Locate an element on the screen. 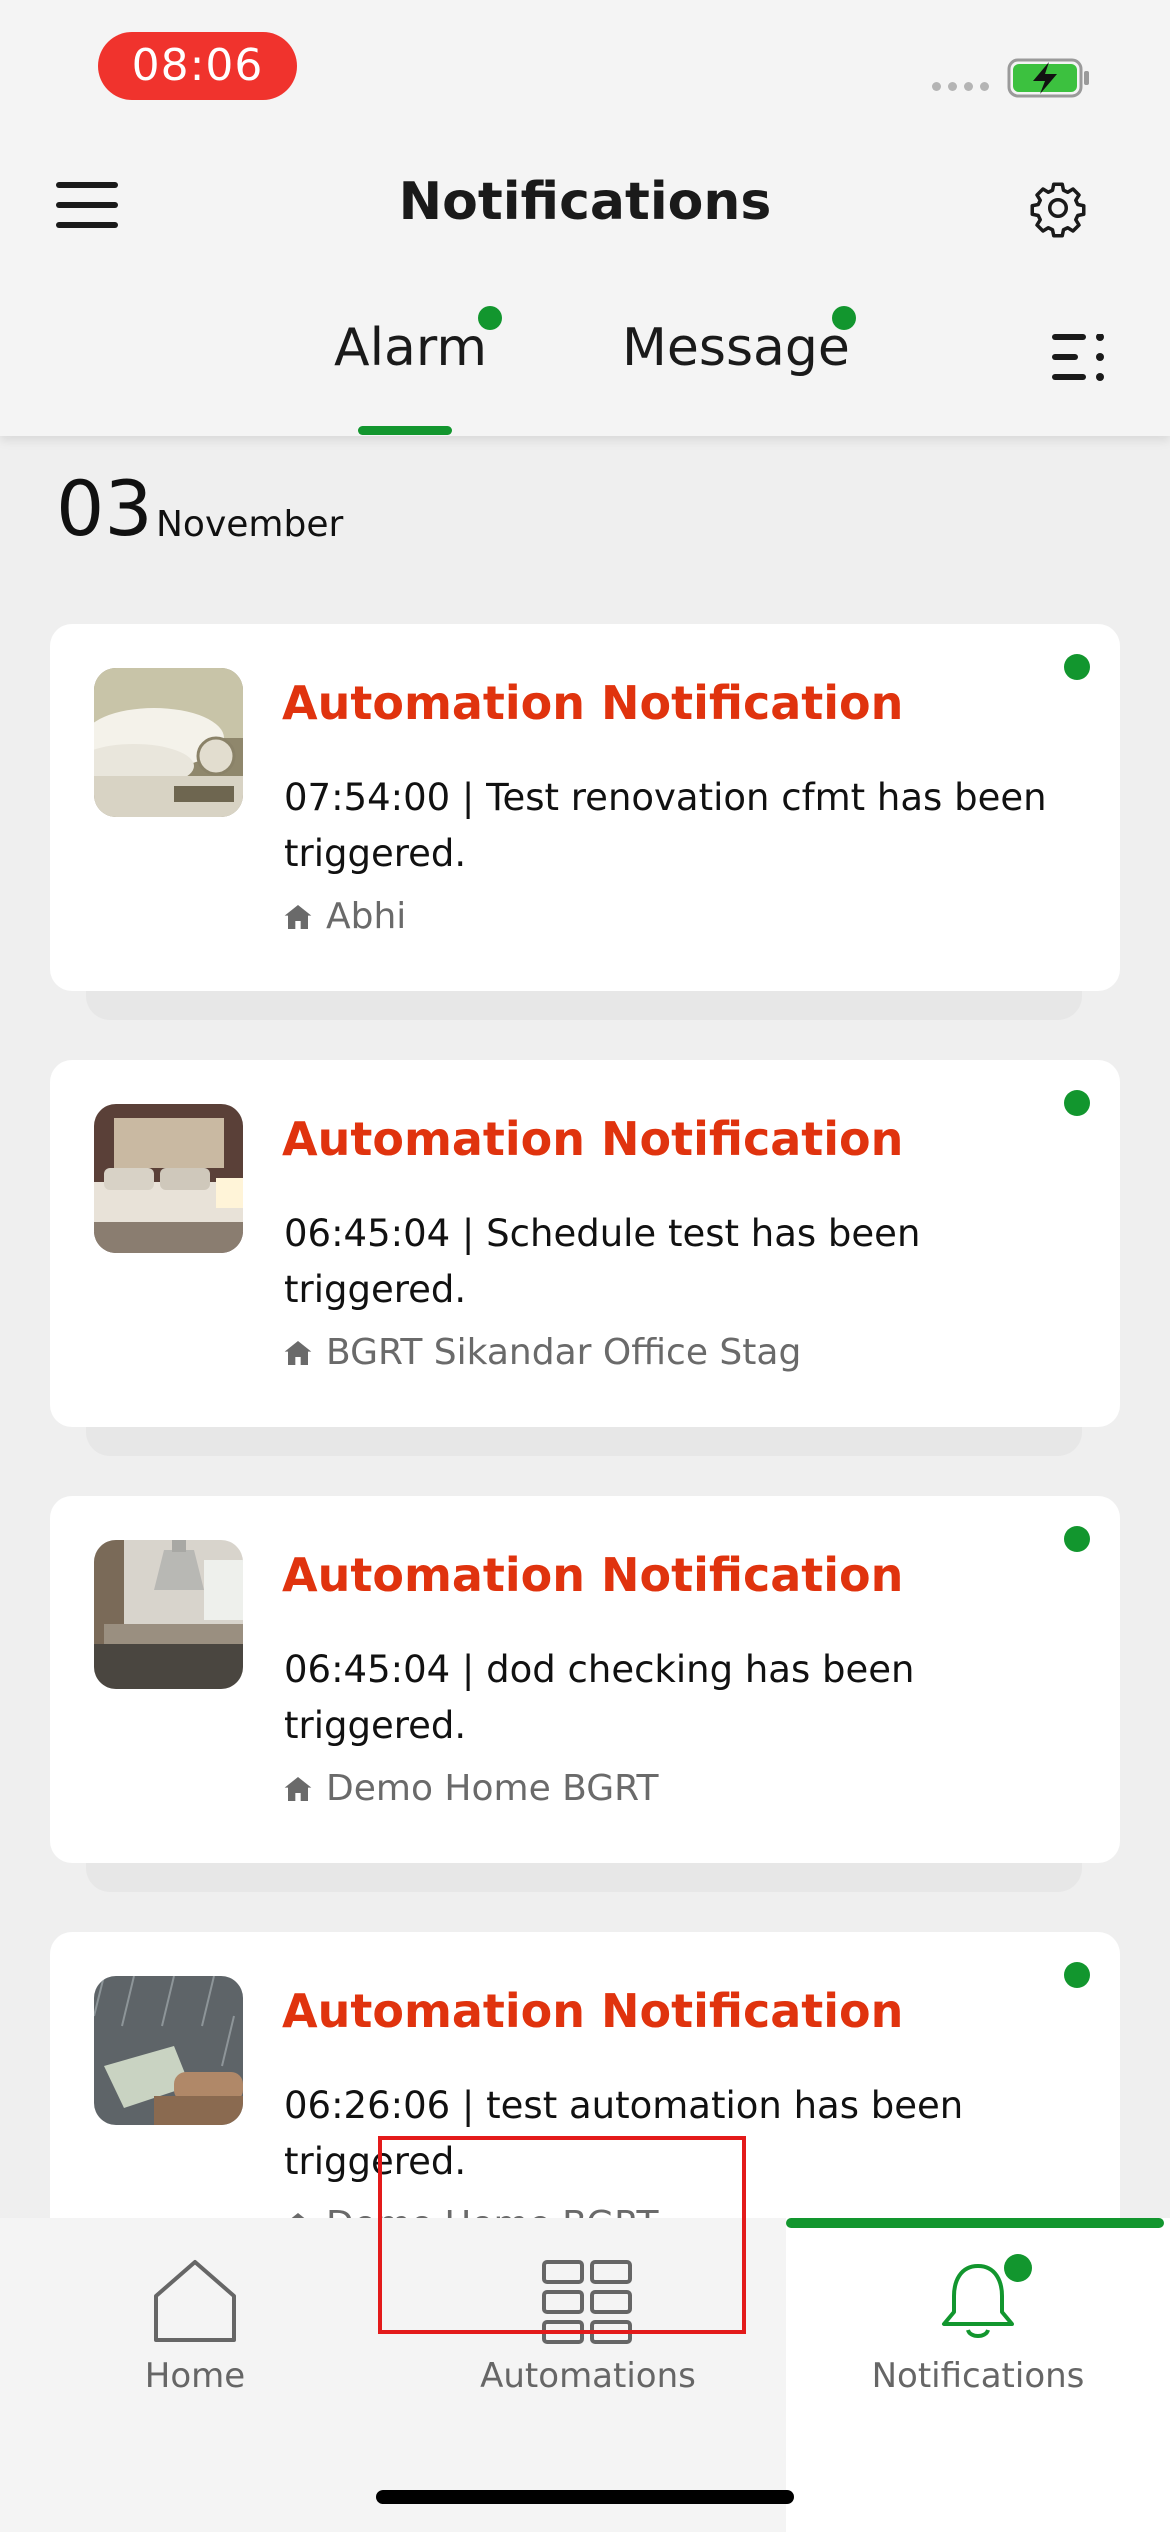 The height and width of the screenshot is (2532, 1170). notifications-badge-dot is located at coordinates (1018, 2268).